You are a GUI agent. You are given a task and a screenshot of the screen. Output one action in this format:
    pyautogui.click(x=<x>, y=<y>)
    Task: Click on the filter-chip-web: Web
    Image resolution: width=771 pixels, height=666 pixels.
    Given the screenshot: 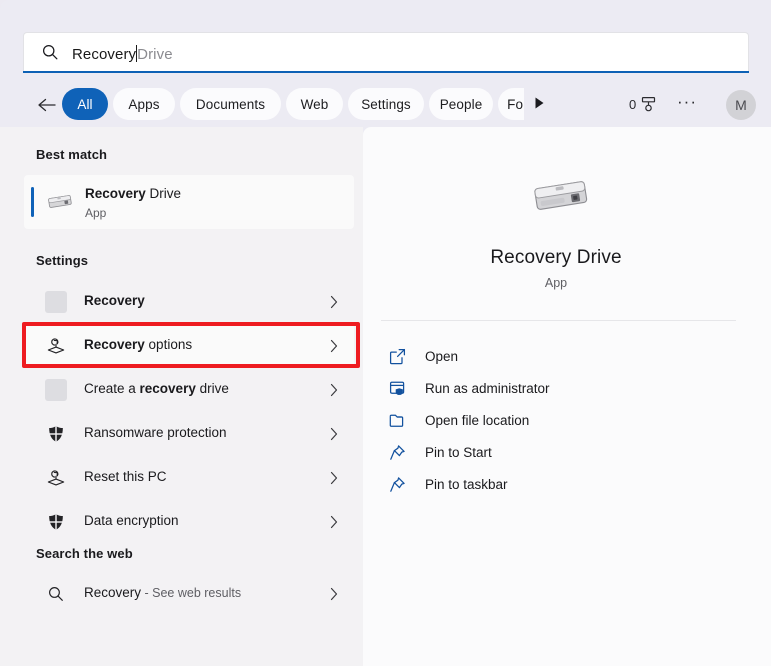 What is the action you would take?
    pyautogui.click(x=314, y=104)
    